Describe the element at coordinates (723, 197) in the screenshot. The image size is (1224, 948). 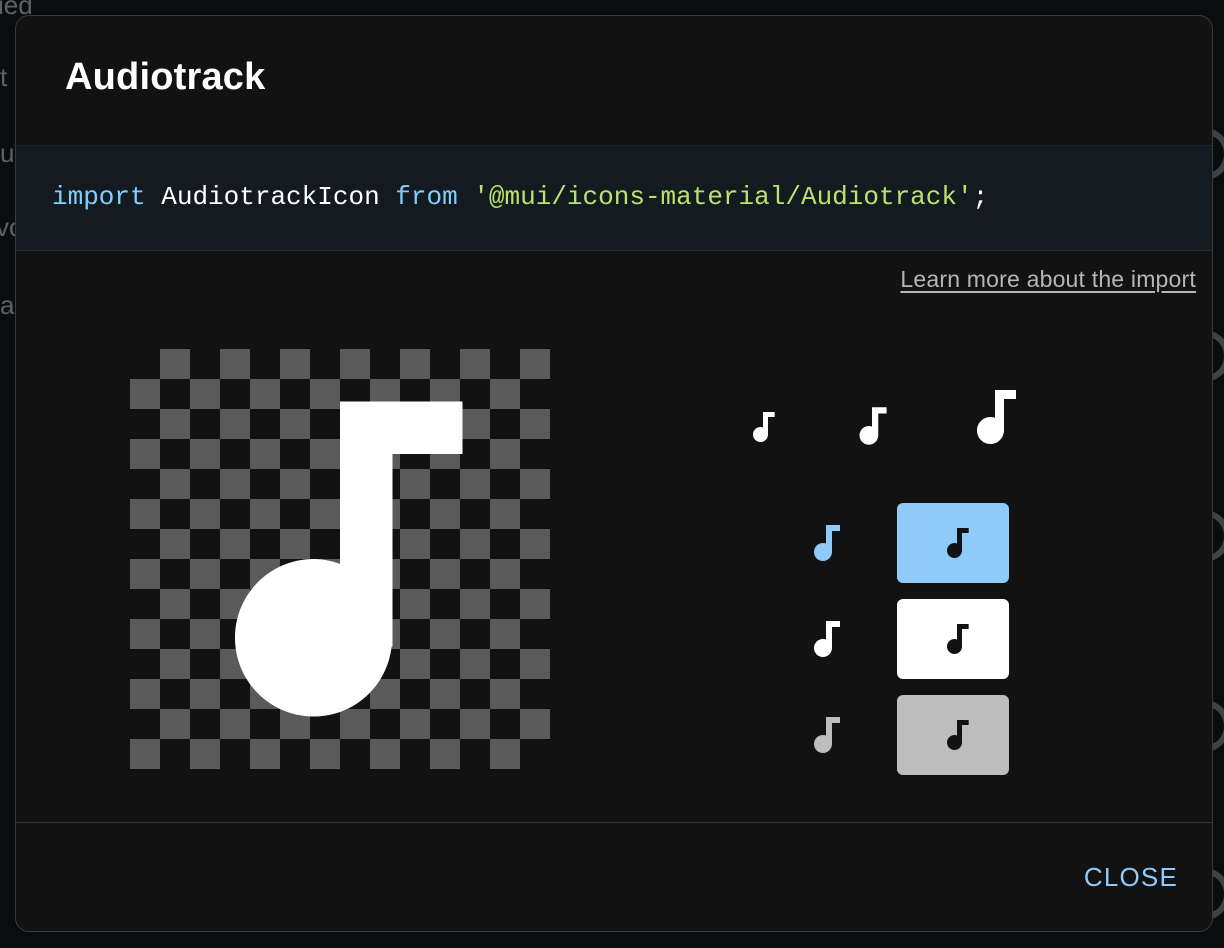
I see `code-module-path: '@mui/icons-material/Audiotrack'` at that location.